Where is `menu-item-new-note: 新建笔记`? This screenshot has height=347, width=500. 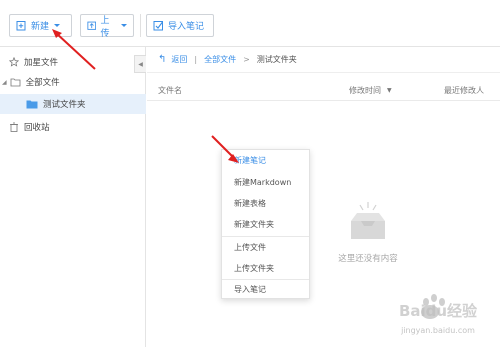
menu-item-new-note: 新建笔记 is located at coordinates (265, 160).